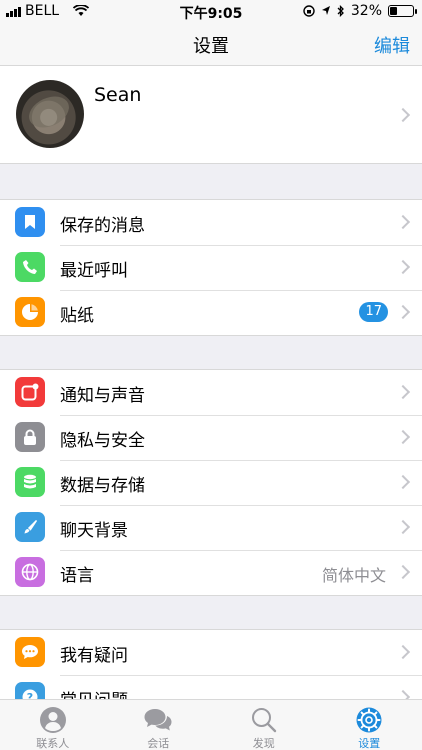  I want to click on nav-bar: 设置 编辑, so click(211, 44).